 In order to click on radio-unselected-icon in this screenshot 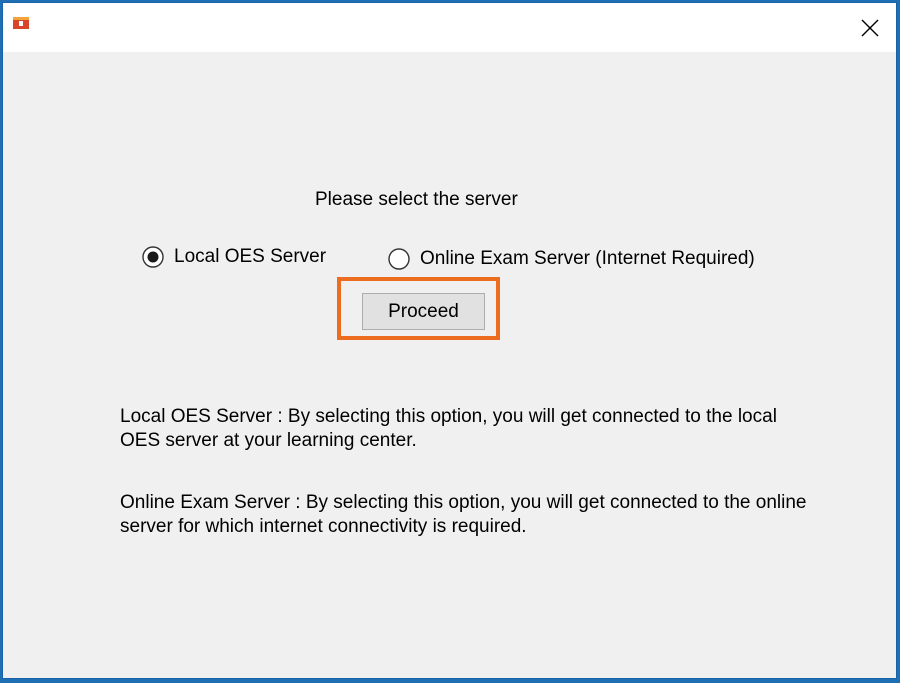, I will do `click(399, 259)`.